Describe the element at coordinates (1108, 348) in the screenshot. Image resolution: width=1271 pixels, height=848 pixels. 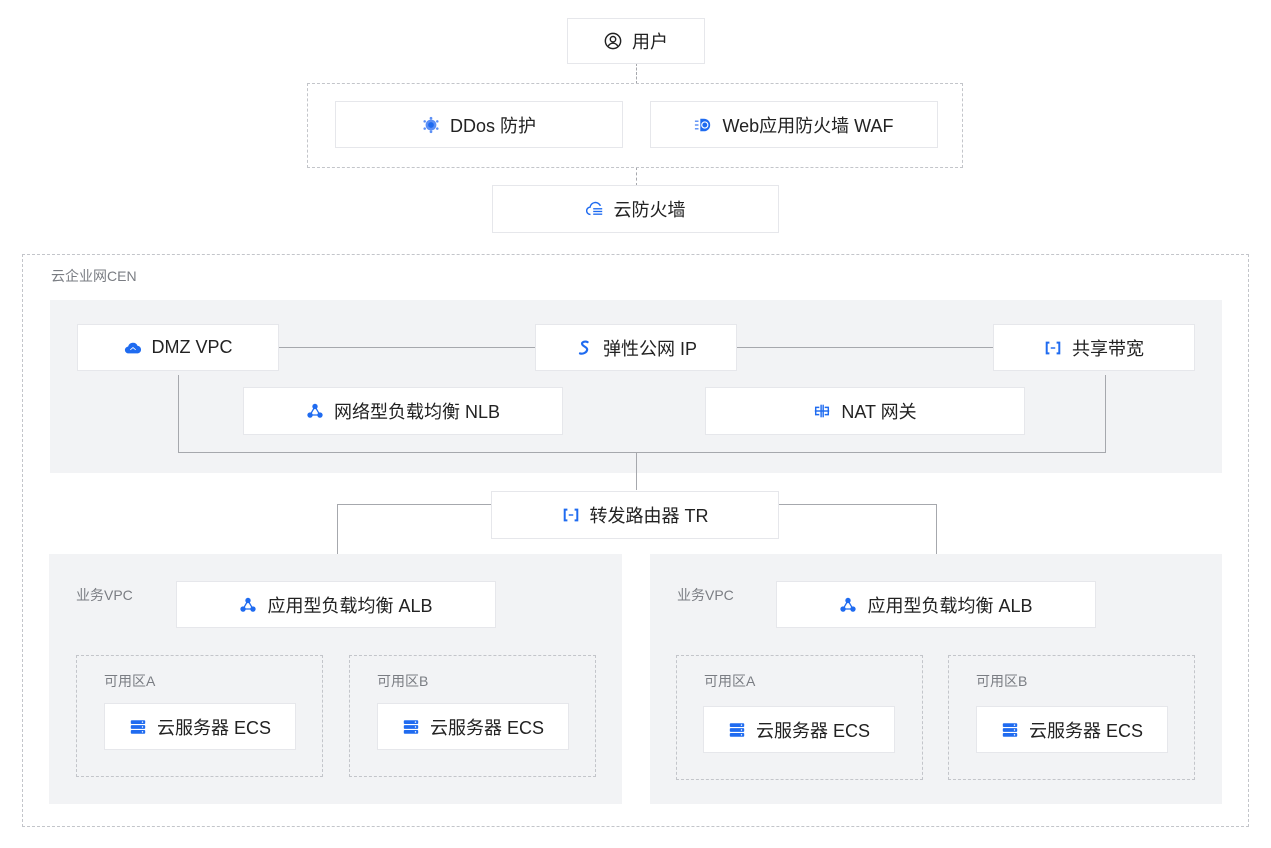
I see `bandwidth-label: 共享带宽` at that location.